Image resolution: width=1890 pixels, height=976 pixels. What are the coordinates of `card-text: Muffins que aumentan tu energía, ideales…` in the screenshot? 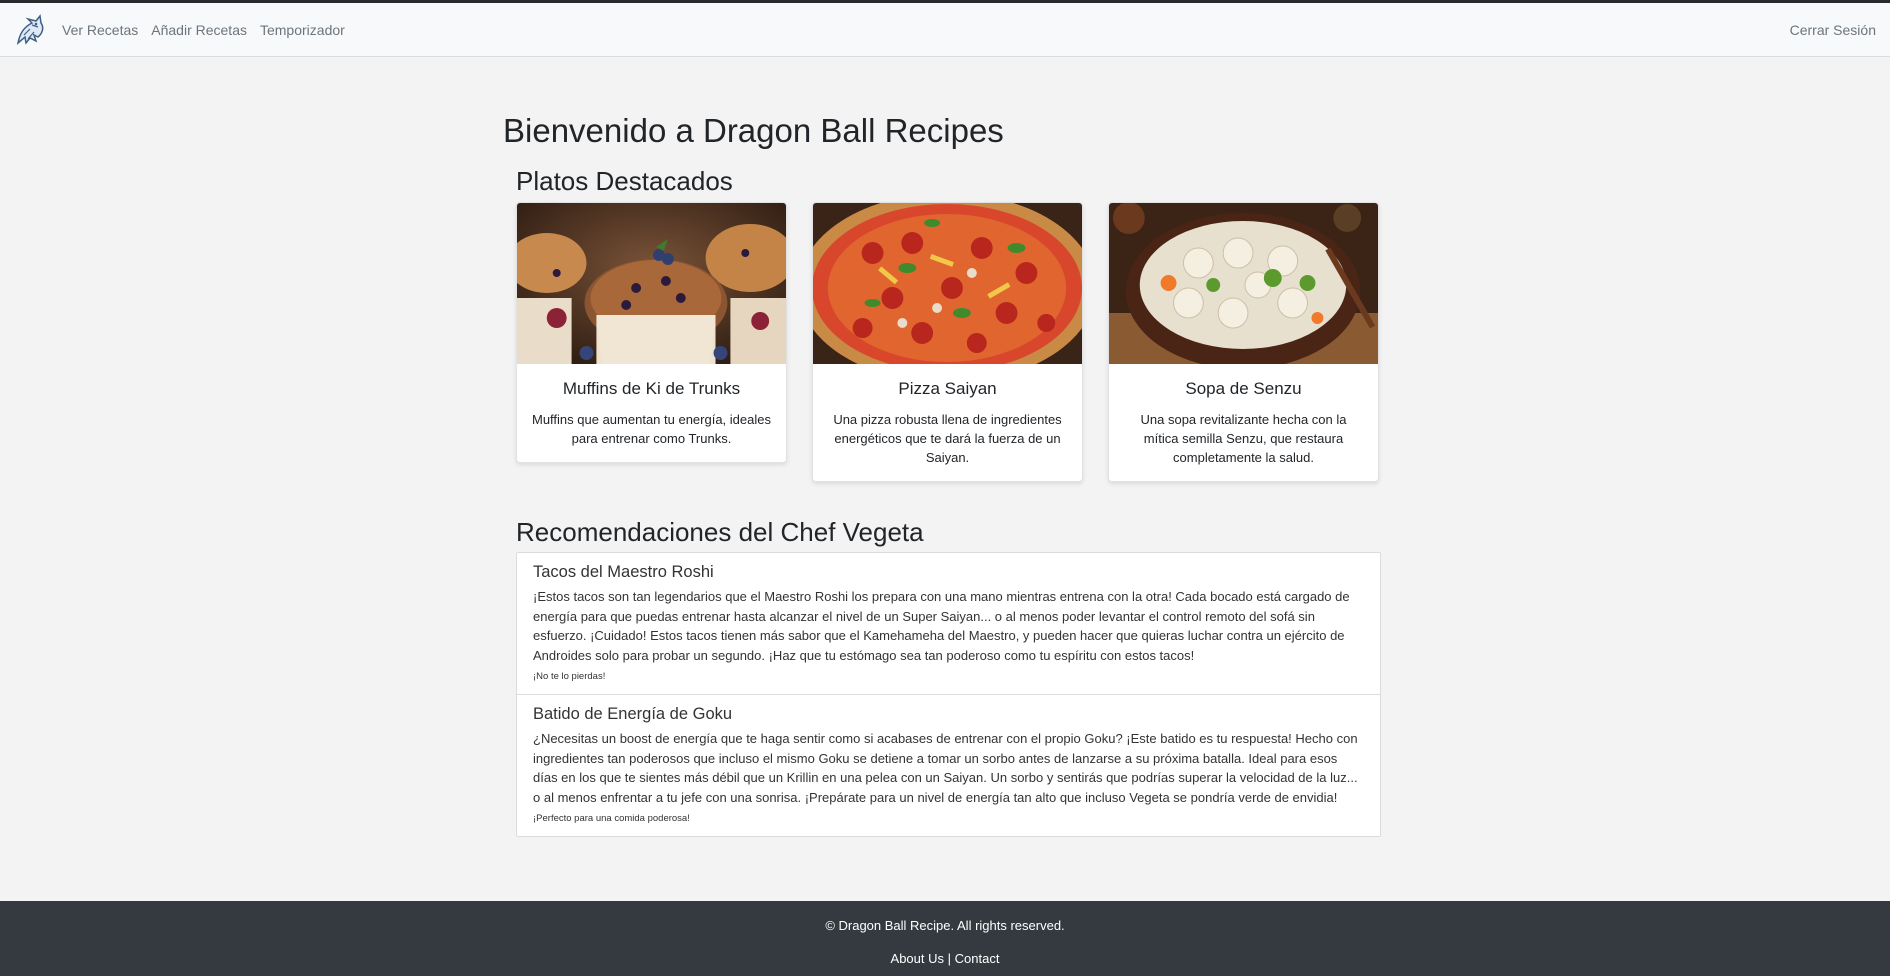 It's located at (651, 428).